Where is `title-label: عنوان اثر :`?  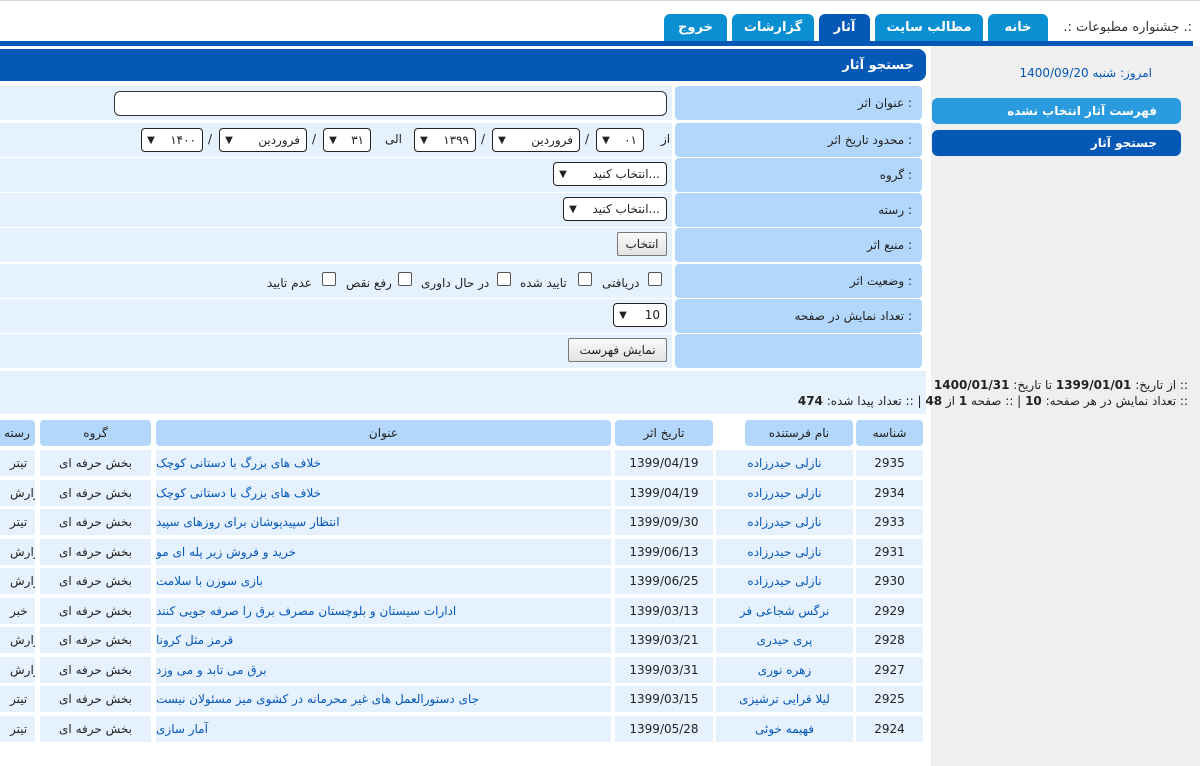
title-label: عنوان اثر : is located at coordinates (798, 103).